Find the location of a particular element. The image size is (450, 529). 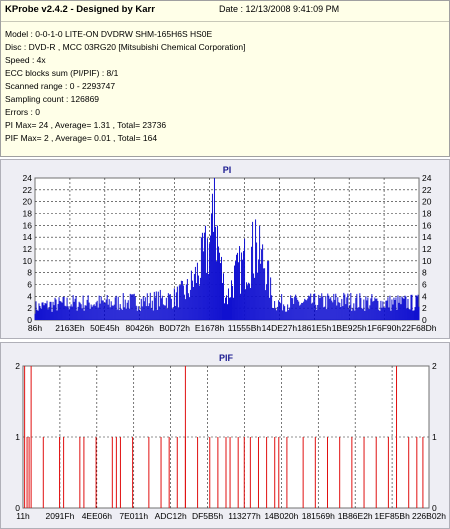

y-tick-label-right: 14 is located at coordinates (427, 237).